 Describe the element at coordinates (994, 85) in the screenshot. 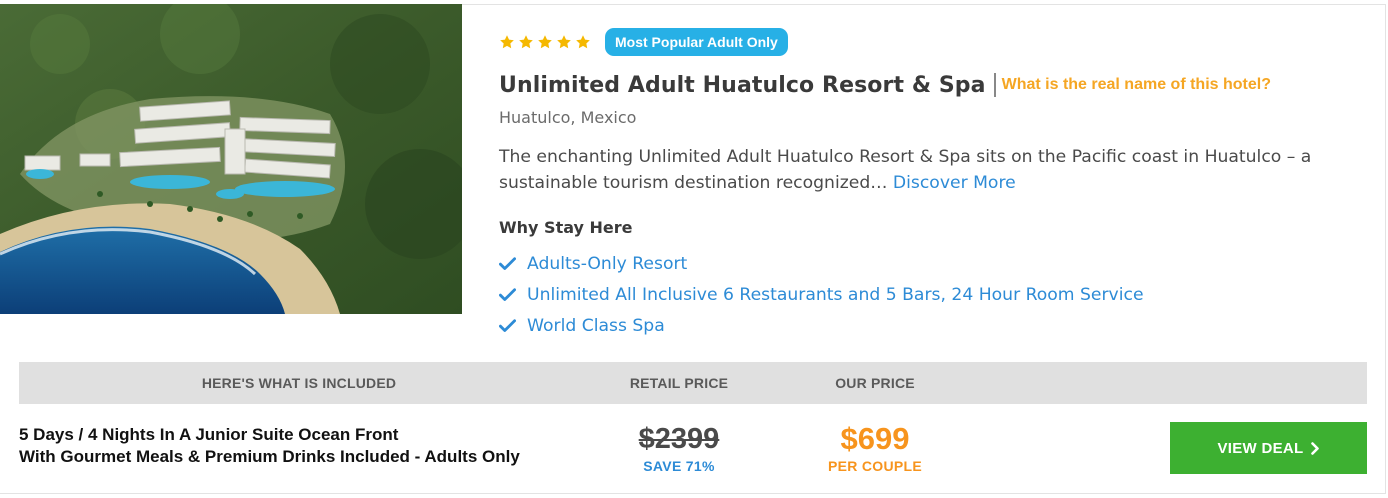

I see `title-divider` at that location.